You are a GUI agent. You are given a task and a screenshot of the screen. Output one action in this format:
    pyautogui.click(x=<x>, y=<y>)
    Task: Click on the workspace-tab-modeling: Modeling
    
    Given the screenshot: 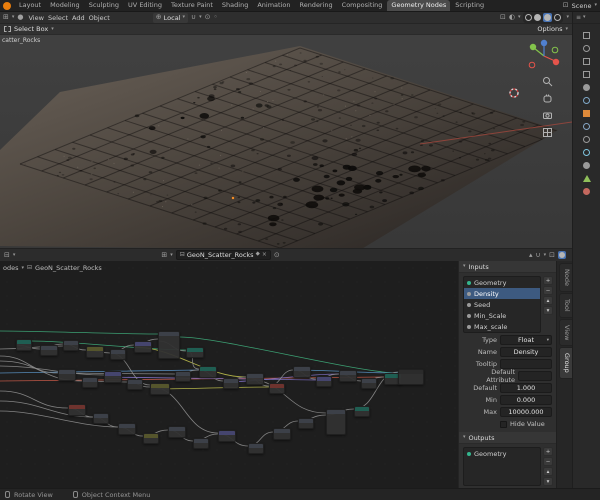 What is the action you would take?
    pyautogui.click(x=65, y=5)
    